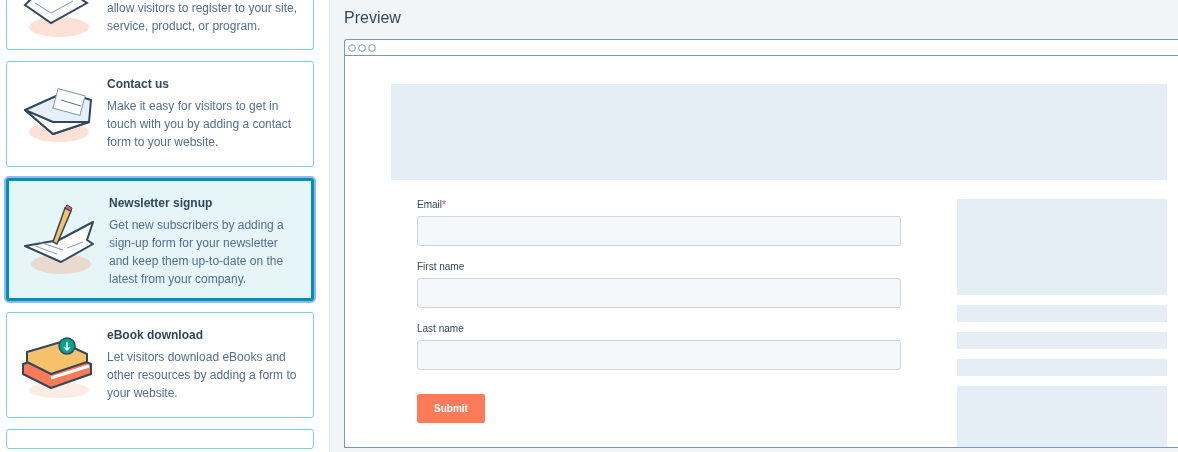 The height and width of the screenshot is (452, 1178). What do you see at coordinates (441, 267) in the screenshot?
I see `field-label: First name` at bounding box center [441, 267].